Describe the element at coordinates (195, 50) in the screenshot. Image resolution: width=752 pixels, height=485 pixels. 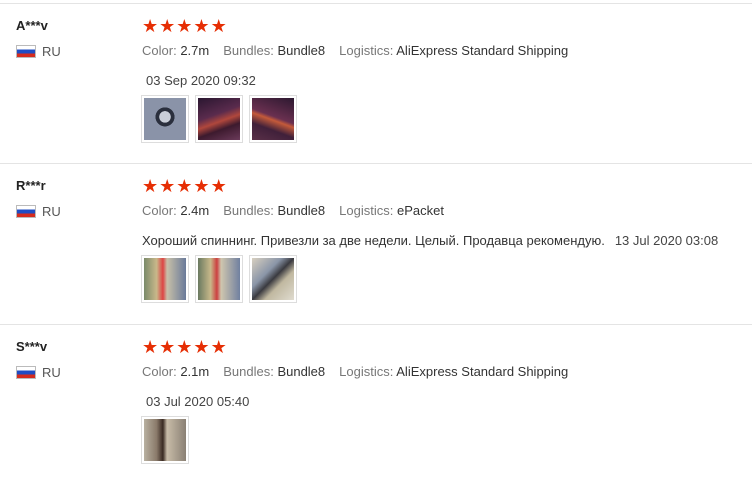
I see `color-value: 2.7m` at that location.